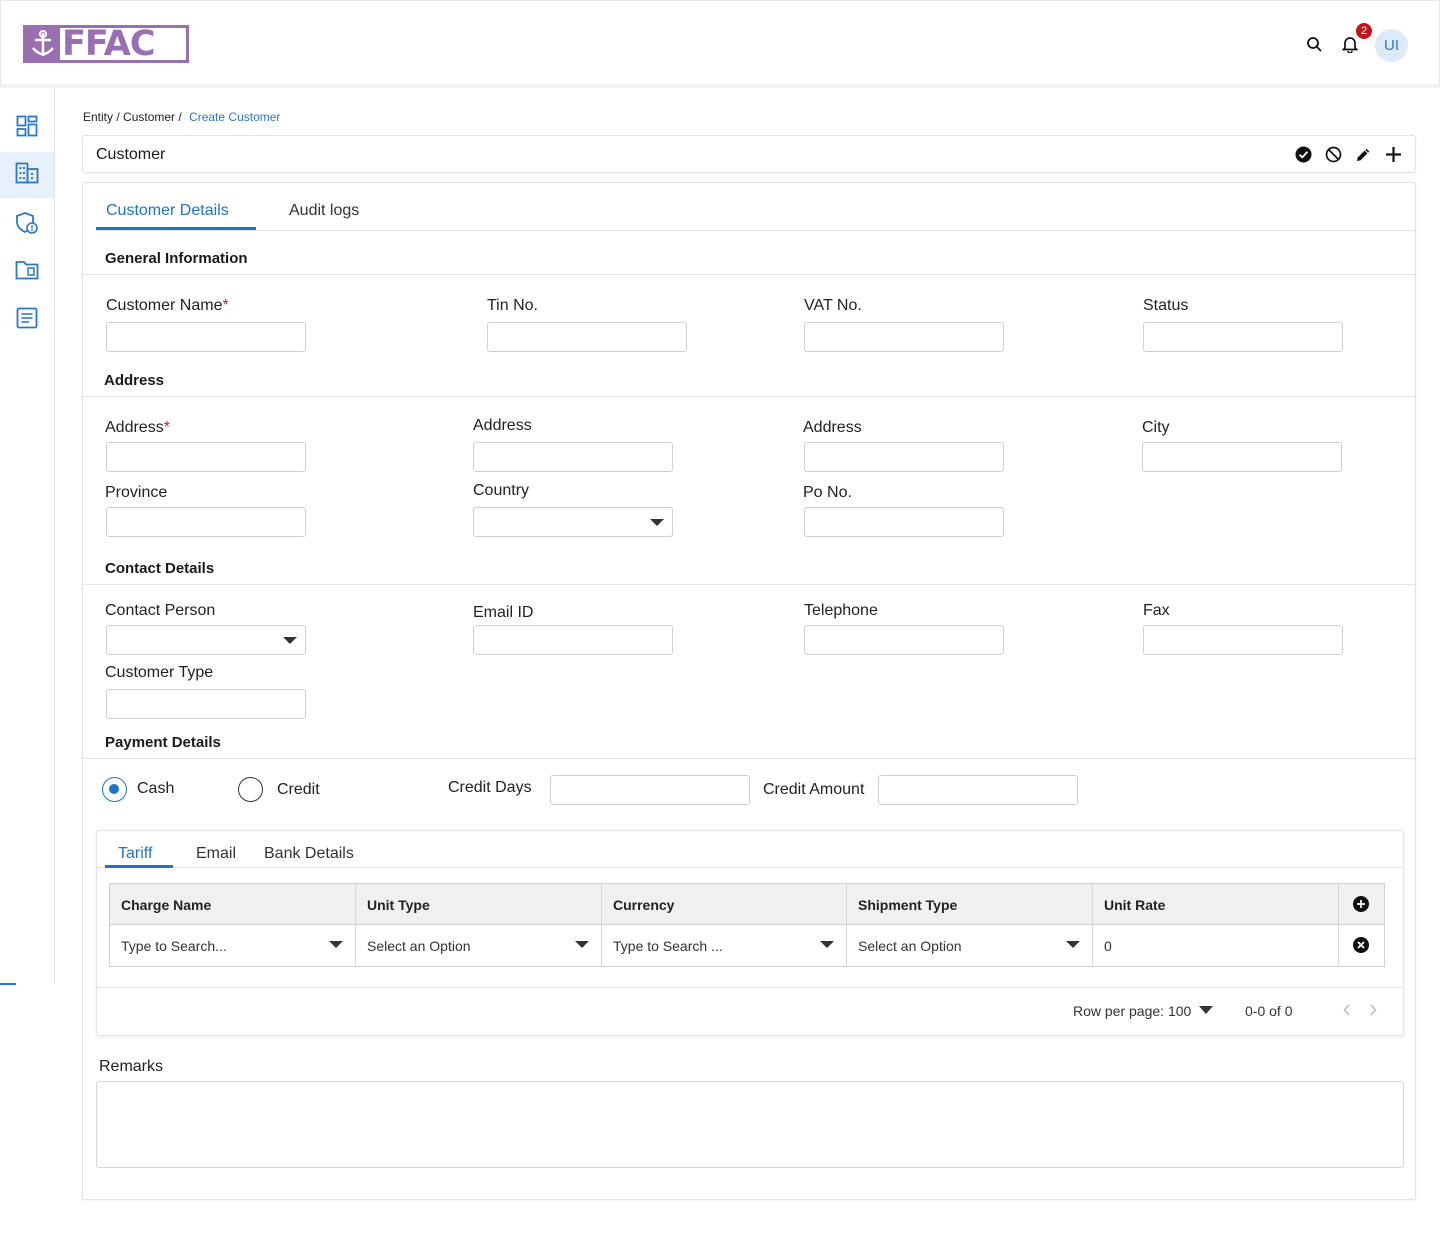 The image size is (1440, 1249). What do you see at coordinates (159, 672) in the screenshot?
I see `customer-type-label: Customer Type` at bounding box center [159, 672].